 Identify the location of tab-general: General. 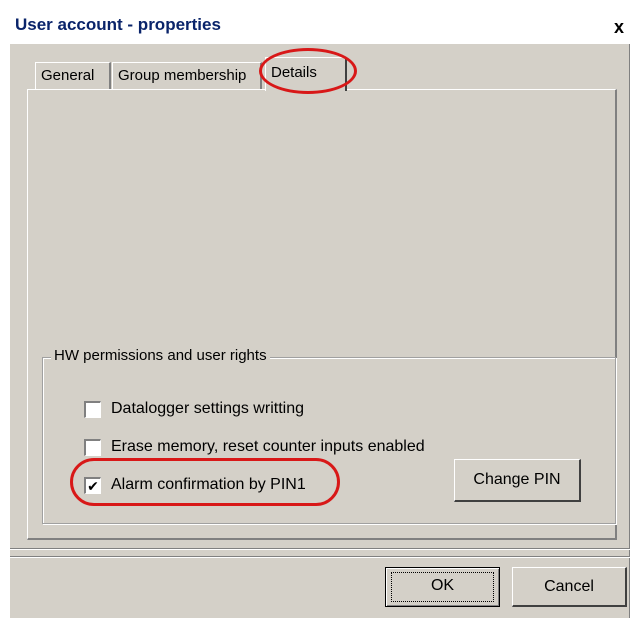
(73, 75).